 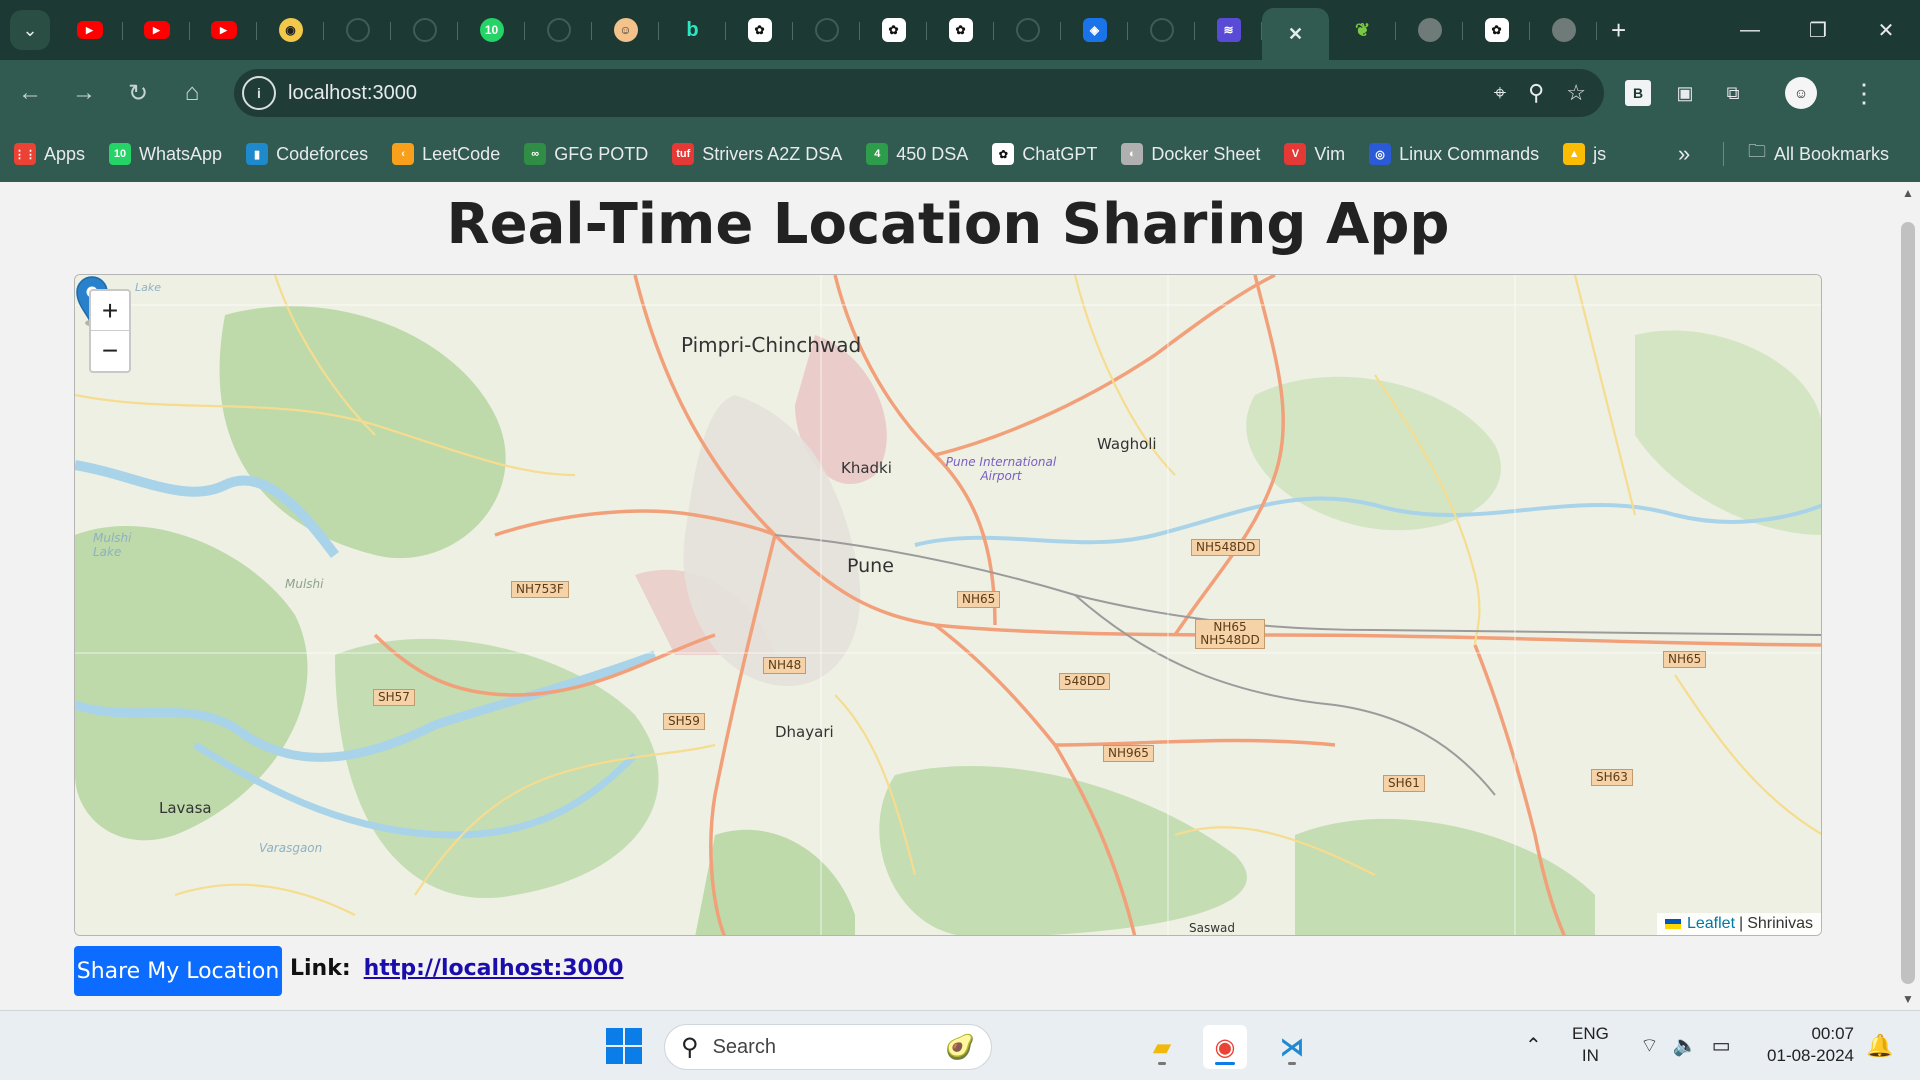 I want to click on all-bookmarks-button: 🗀 All Bookmarks, so click(x=1818, y=154).